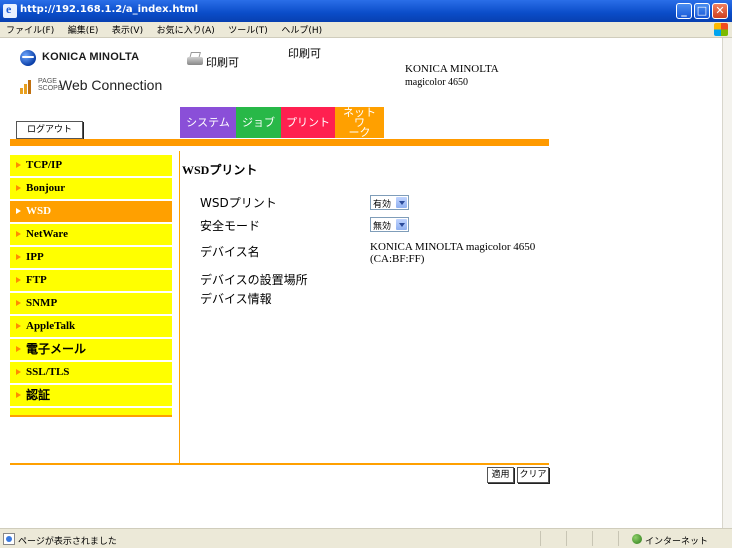  I want to click on pagescope-logo: PAGE SCOPE Web Connection, so click(105, 87).